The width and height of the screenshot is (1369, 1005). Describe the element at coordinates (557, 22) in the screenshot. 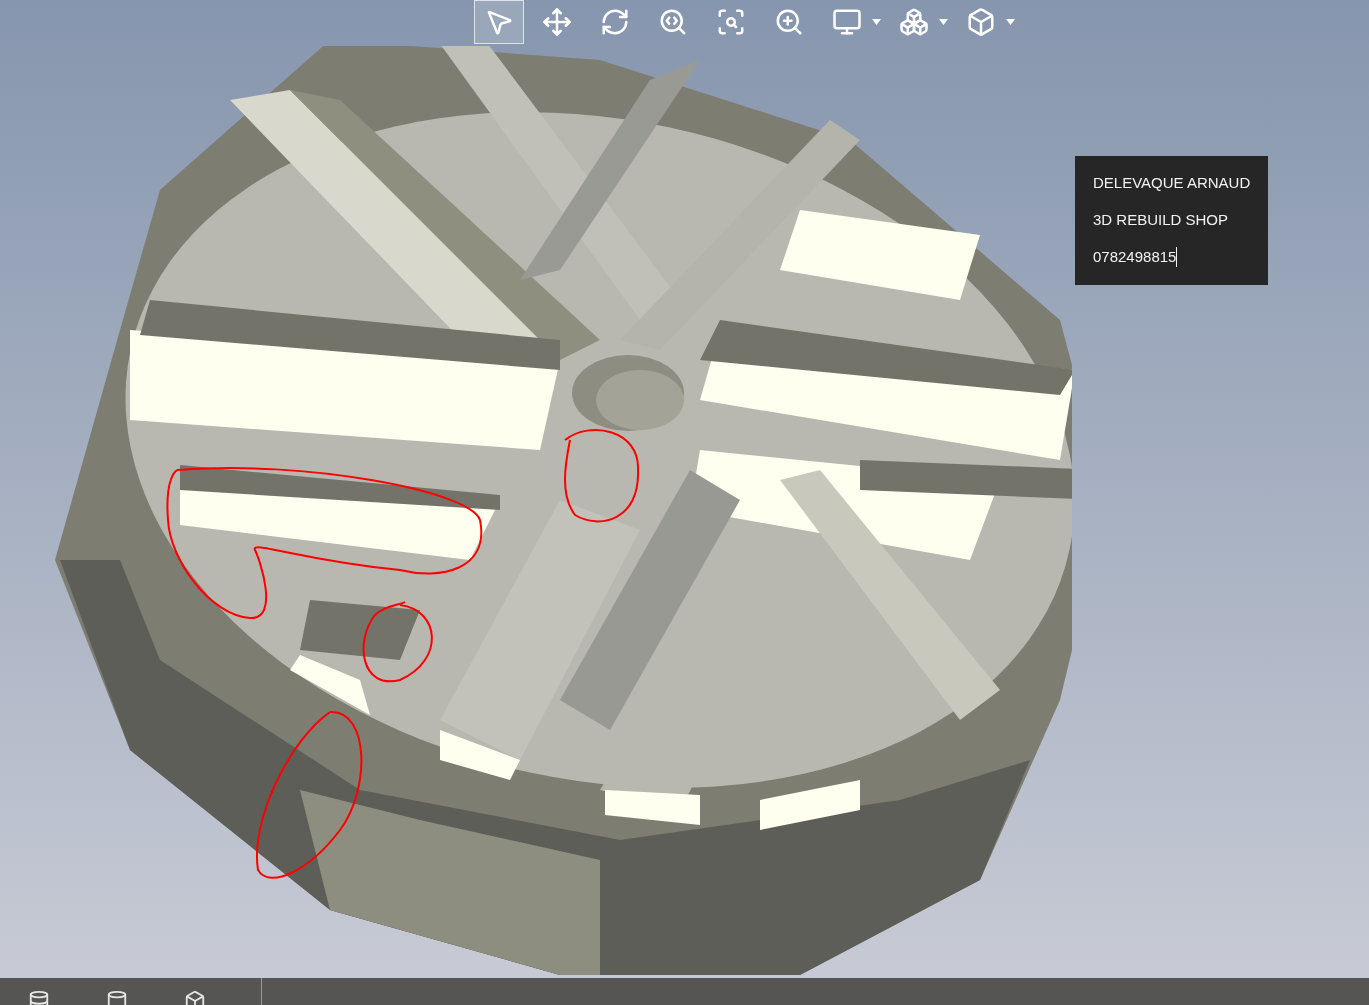

I see `pan-arrows-icon` at that location.